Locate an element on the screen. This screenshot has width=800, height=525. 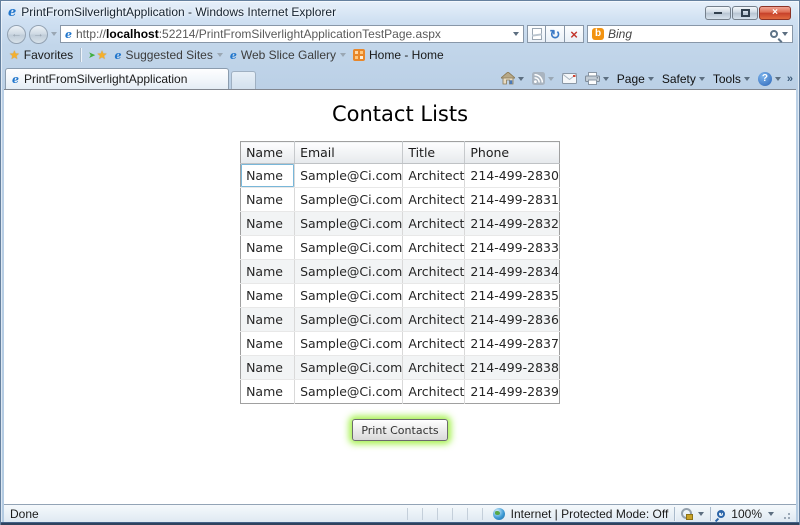
close-button: × is located at coordinates (775, 13).